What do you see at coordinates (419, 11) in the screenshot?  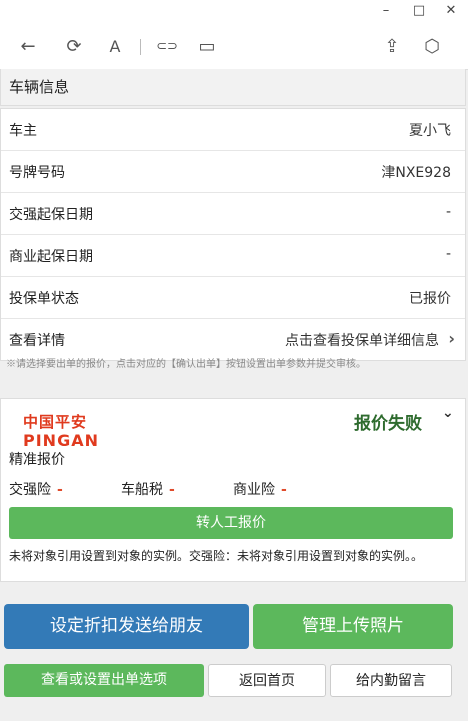 I see `maximize-button: □` at bounding box center [419, 11].